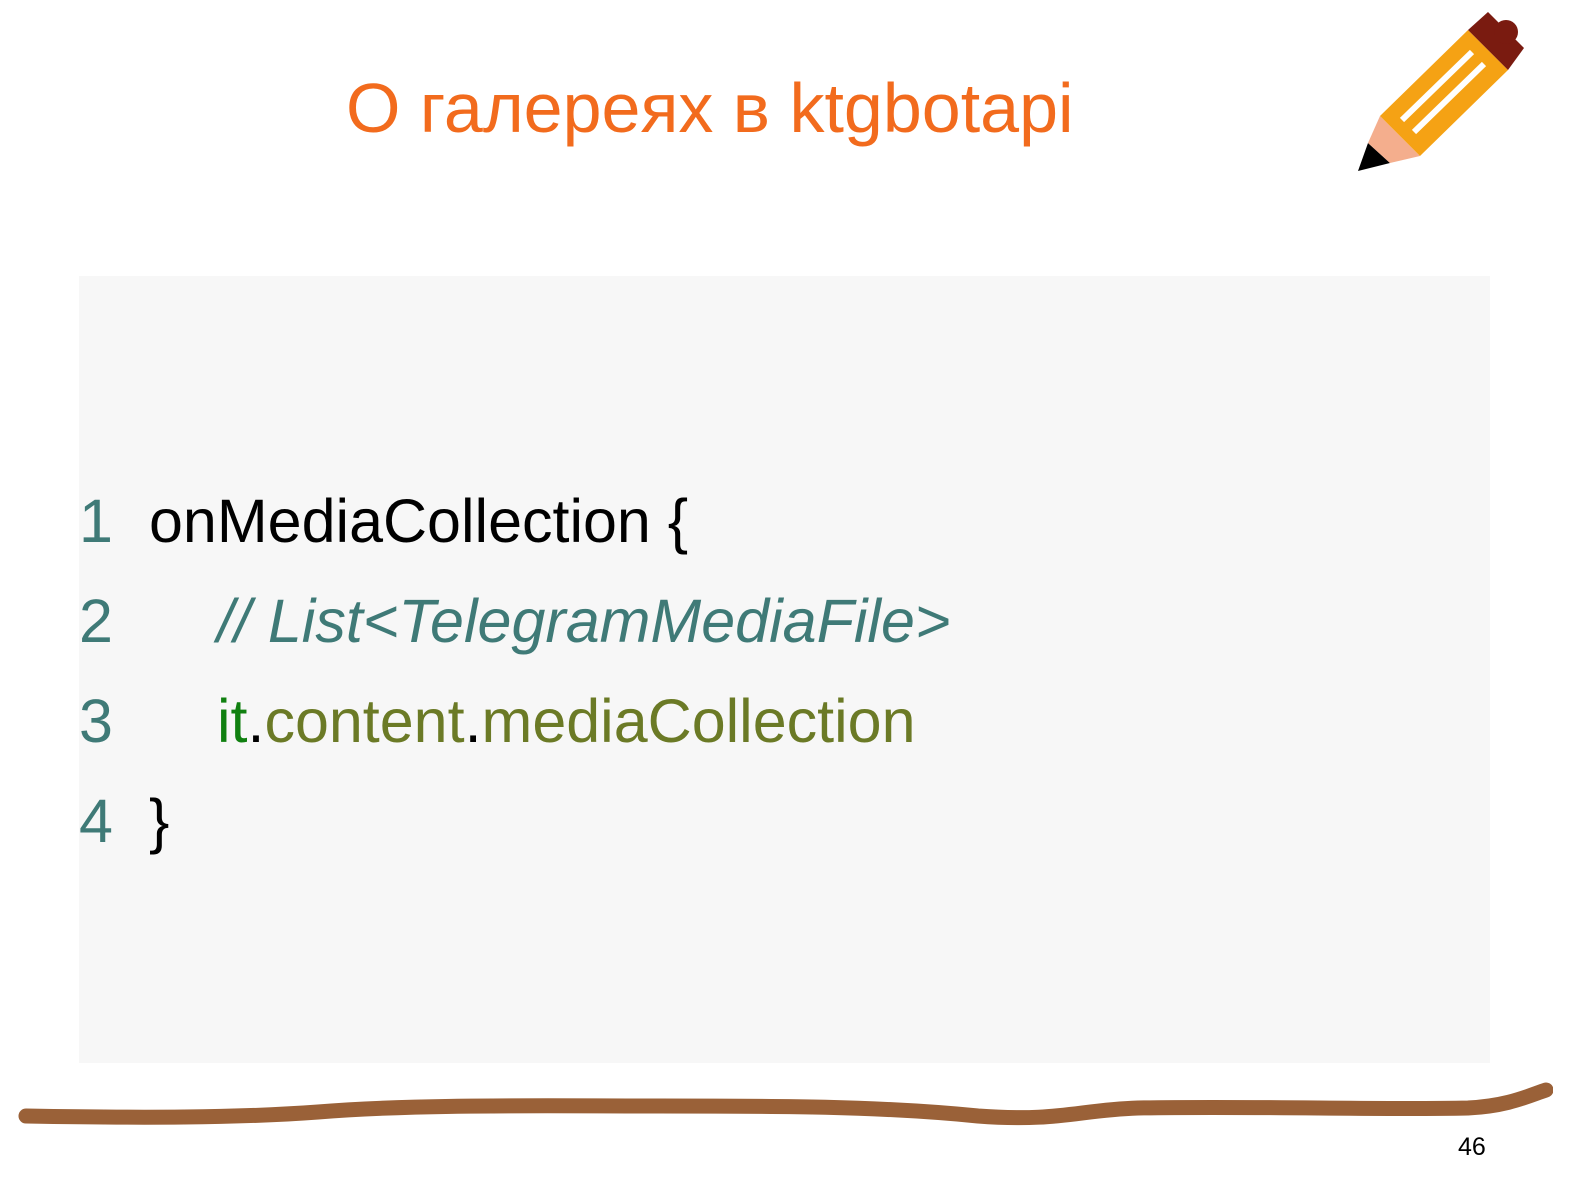  Describe the element at coordinates (710, 108) in the screenshot. I see `slide-title: О галереях в ktgbotapi` at that location.